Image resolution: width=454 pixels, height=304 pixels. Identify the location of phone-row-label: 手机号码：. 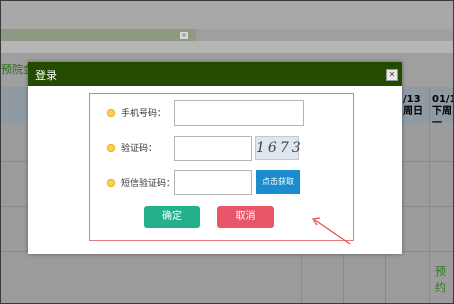
(136, 114).